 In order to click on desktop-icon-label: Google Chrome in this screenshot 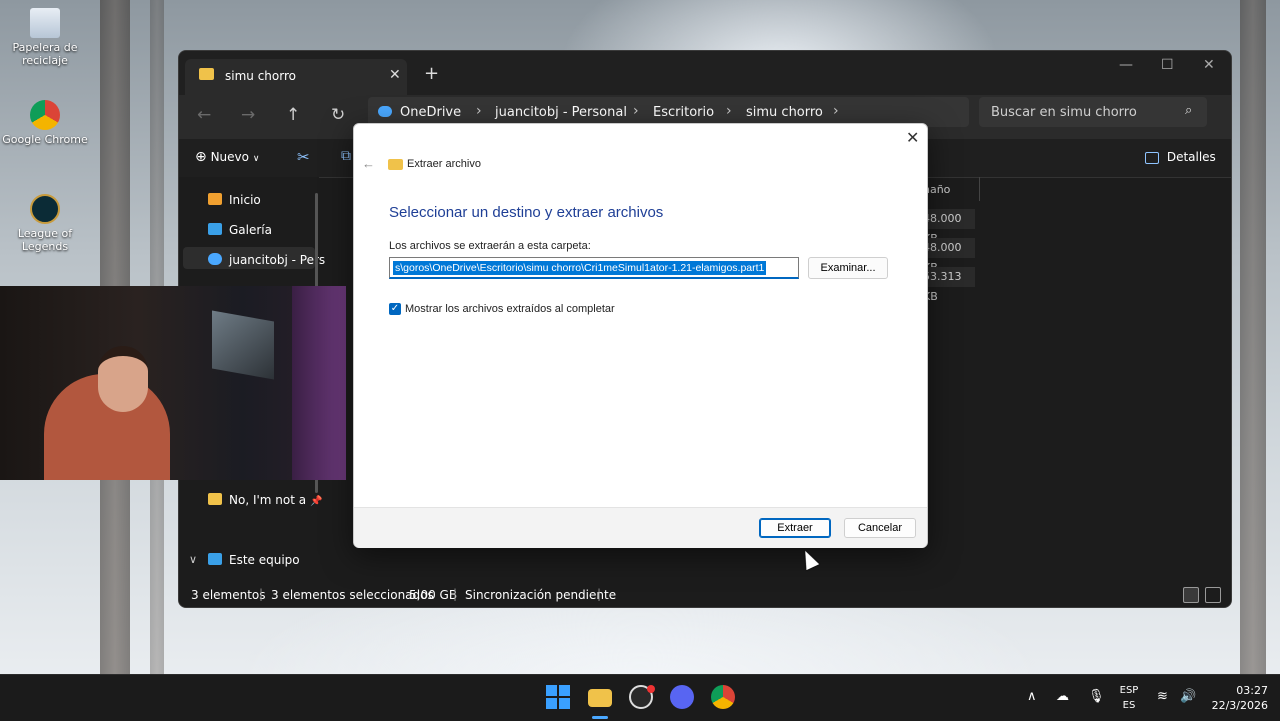, I will do `click(45, 139)`.